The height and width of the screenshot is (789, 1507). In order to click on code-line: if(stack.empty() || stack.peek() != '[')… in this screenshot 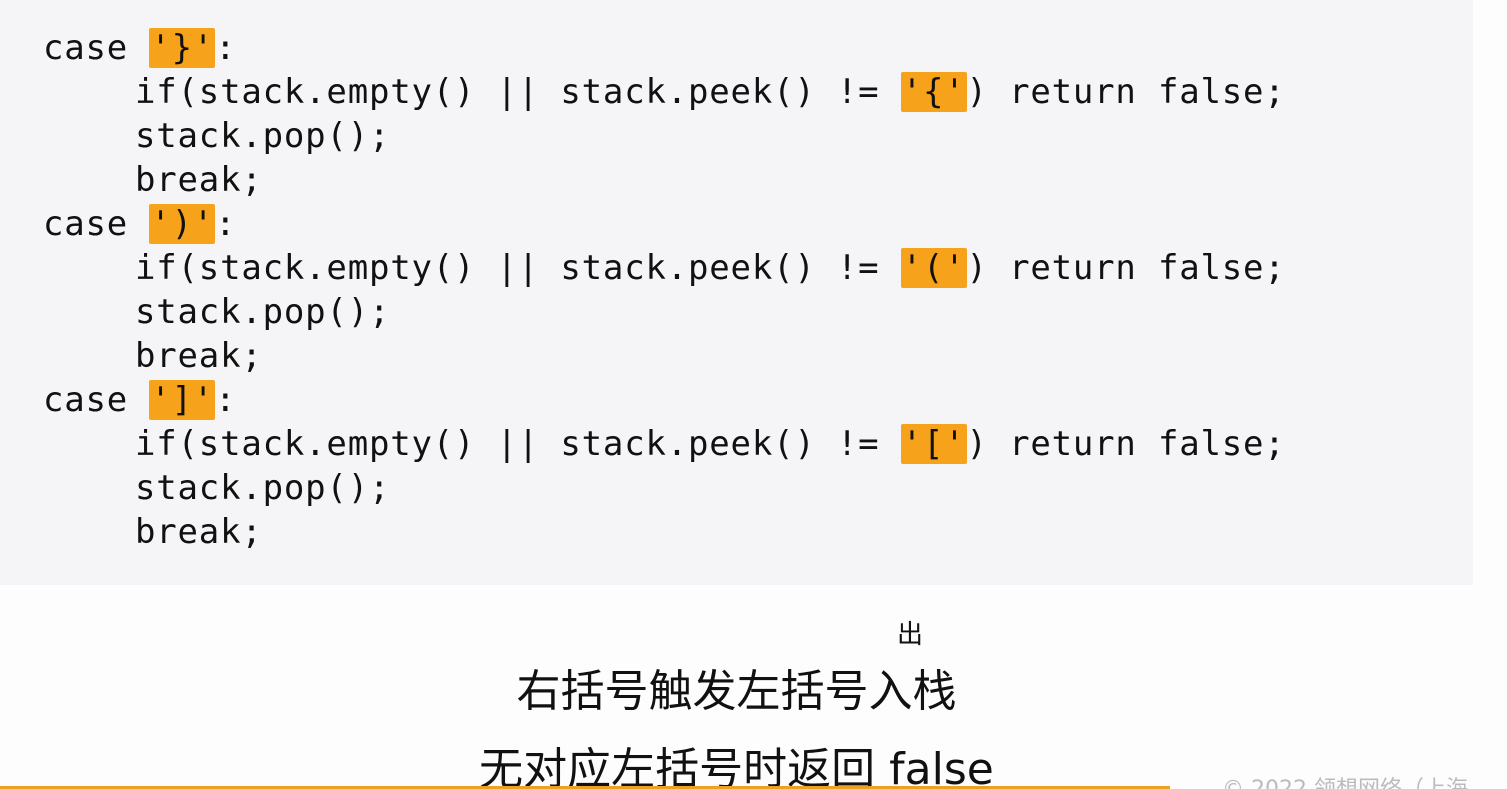, I will do `click(664, 444)`.